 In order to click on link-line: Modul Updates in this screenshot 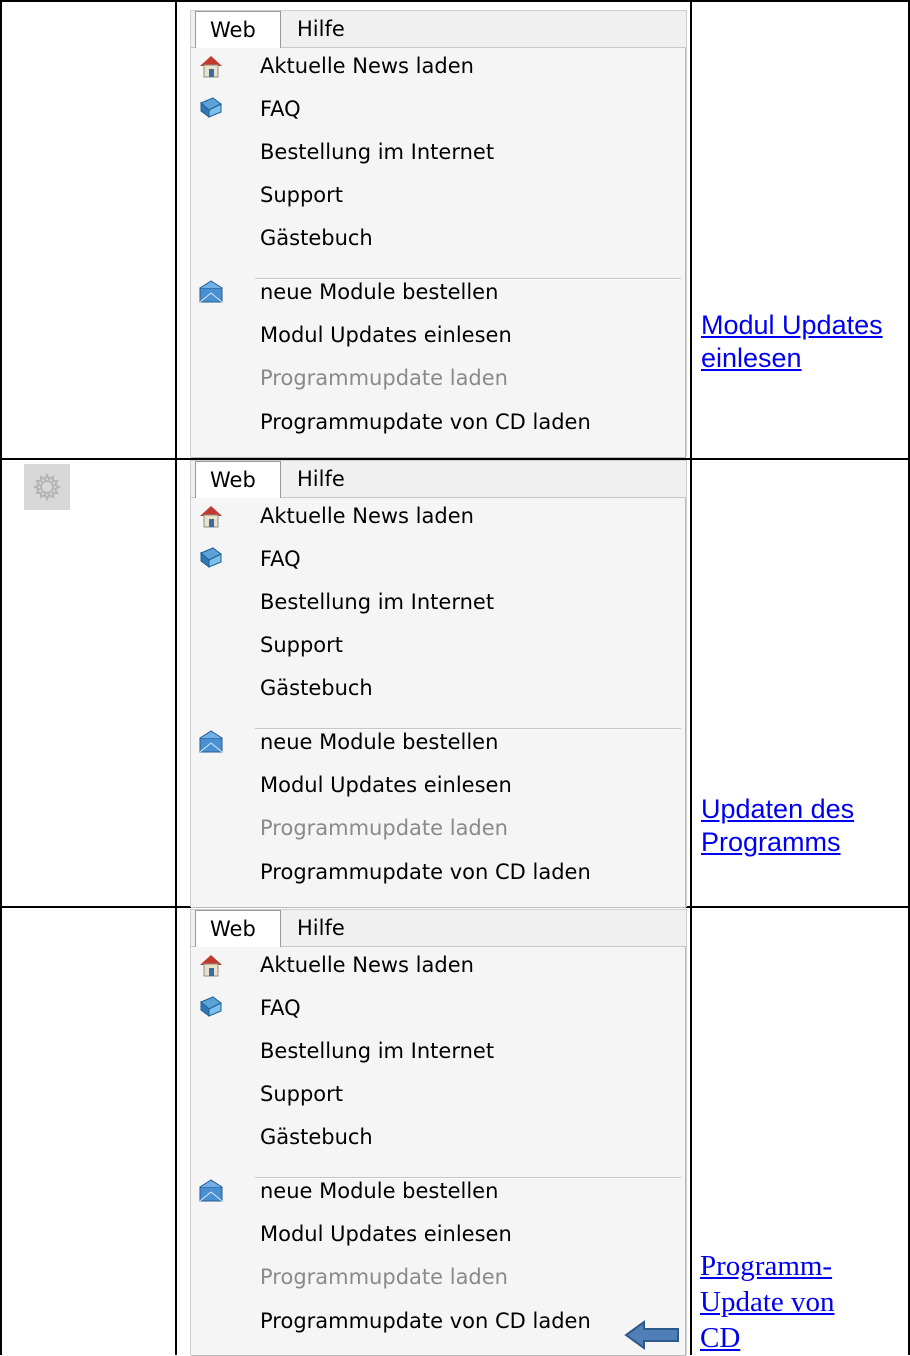, I will do `click(792, 325)`.